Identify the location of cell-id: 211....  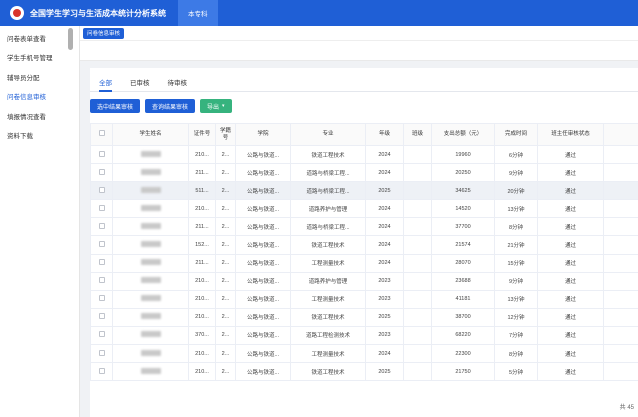
(202, 227).